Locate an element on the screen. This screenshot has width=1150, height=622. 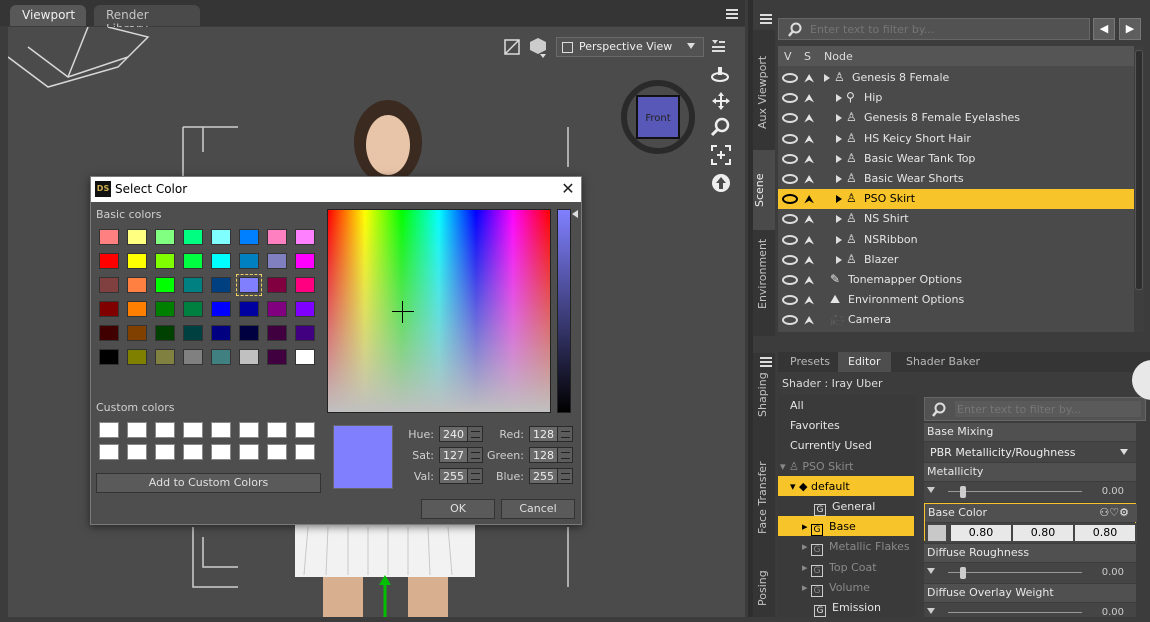
scene-menu-icon is located at coordinates (766, 19).